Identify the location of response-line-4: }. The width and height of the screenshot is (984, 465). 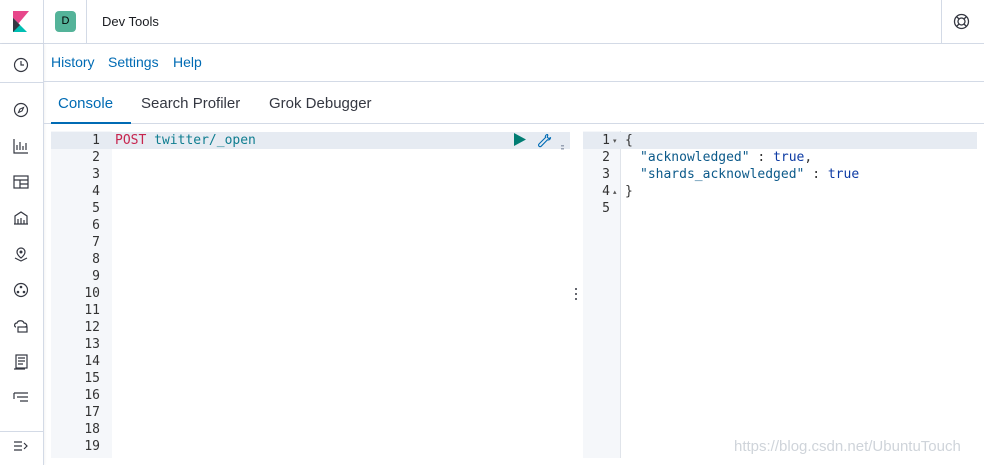
(629, 191).